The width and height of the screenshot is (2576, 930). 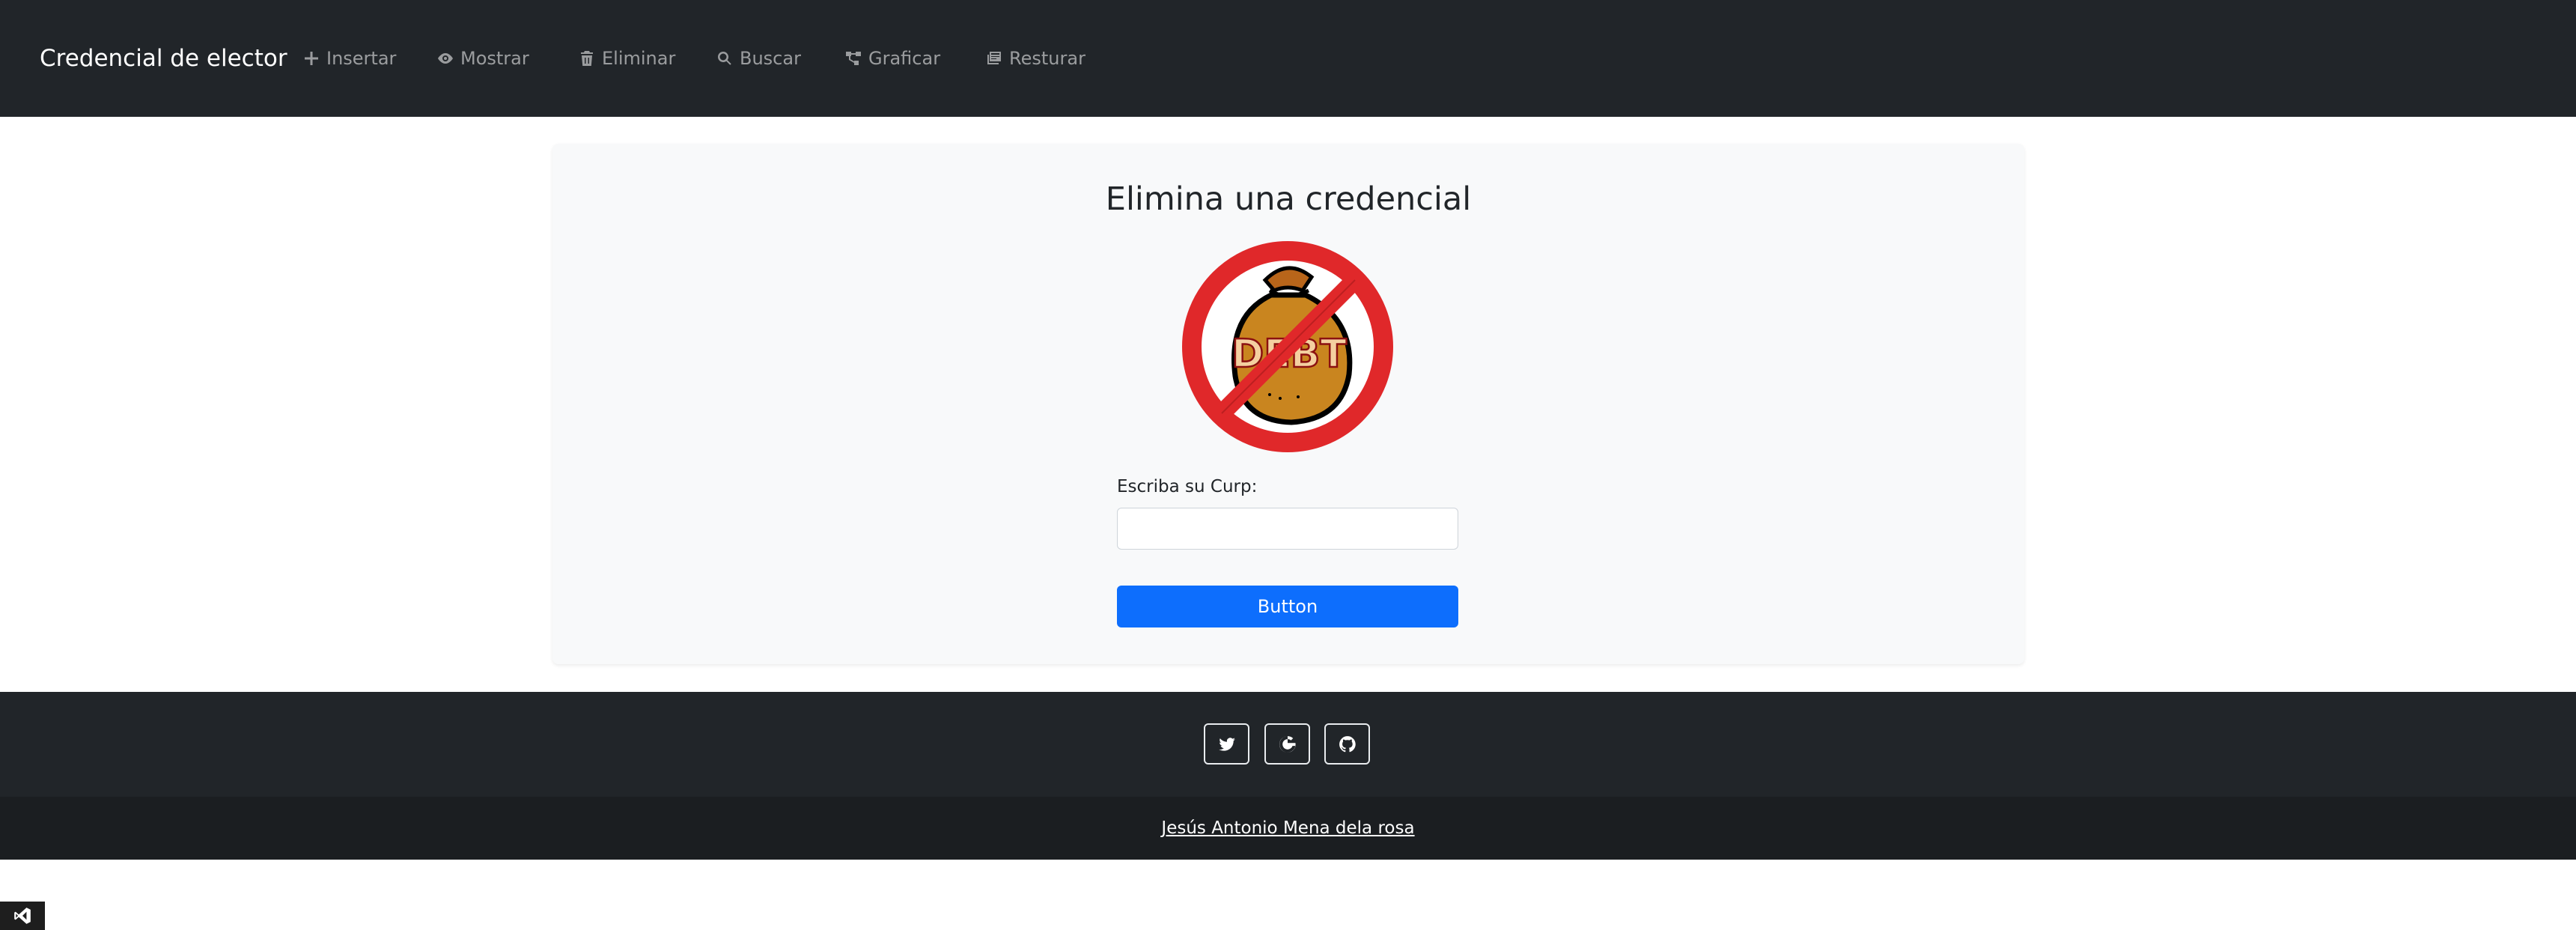 What do you see at coordinates (853, 58) in the screenshot?
I see `diagram-icon` at bounding box center [853, 58].